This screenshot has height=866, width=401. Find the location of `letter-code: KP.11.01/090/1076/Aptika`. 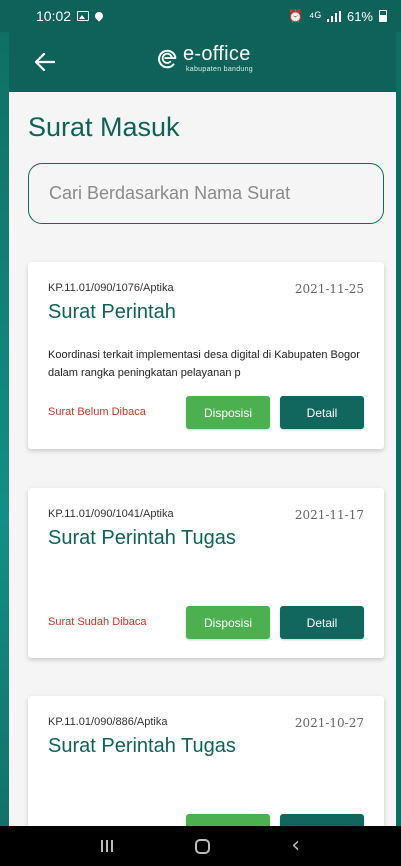

letter-code: KP.11.01/090/1076/Aptika is located at coordinates (111, 288).